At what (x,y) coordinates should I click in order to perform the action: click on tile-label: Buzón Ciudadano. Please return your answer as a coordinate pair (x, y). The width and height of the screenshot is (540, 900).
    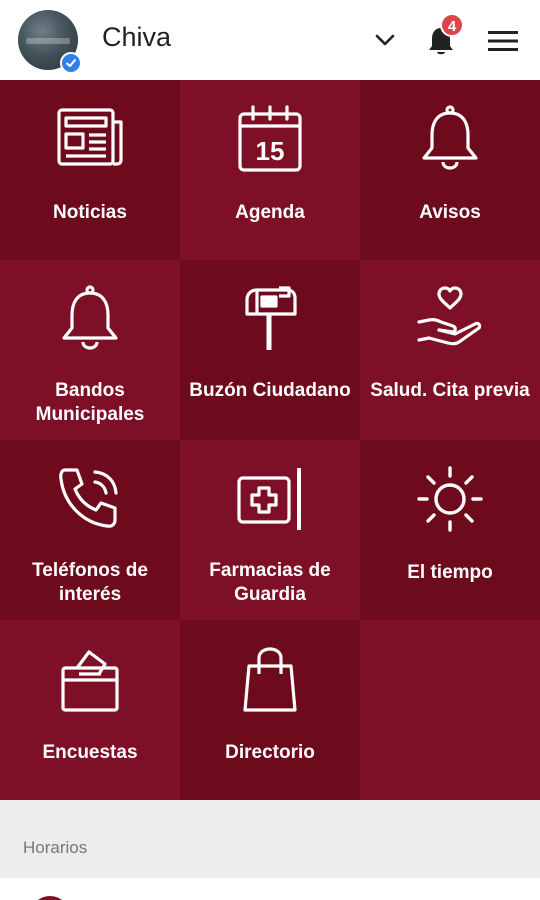
    Looking at the image, I should click on (270, 390).